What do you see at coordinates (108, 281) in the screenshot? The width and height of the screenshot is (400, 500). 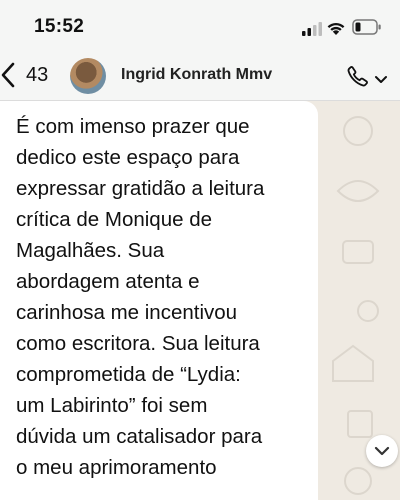 I see `message-line: abordagem atenta e` at bounding box center [108, 281].